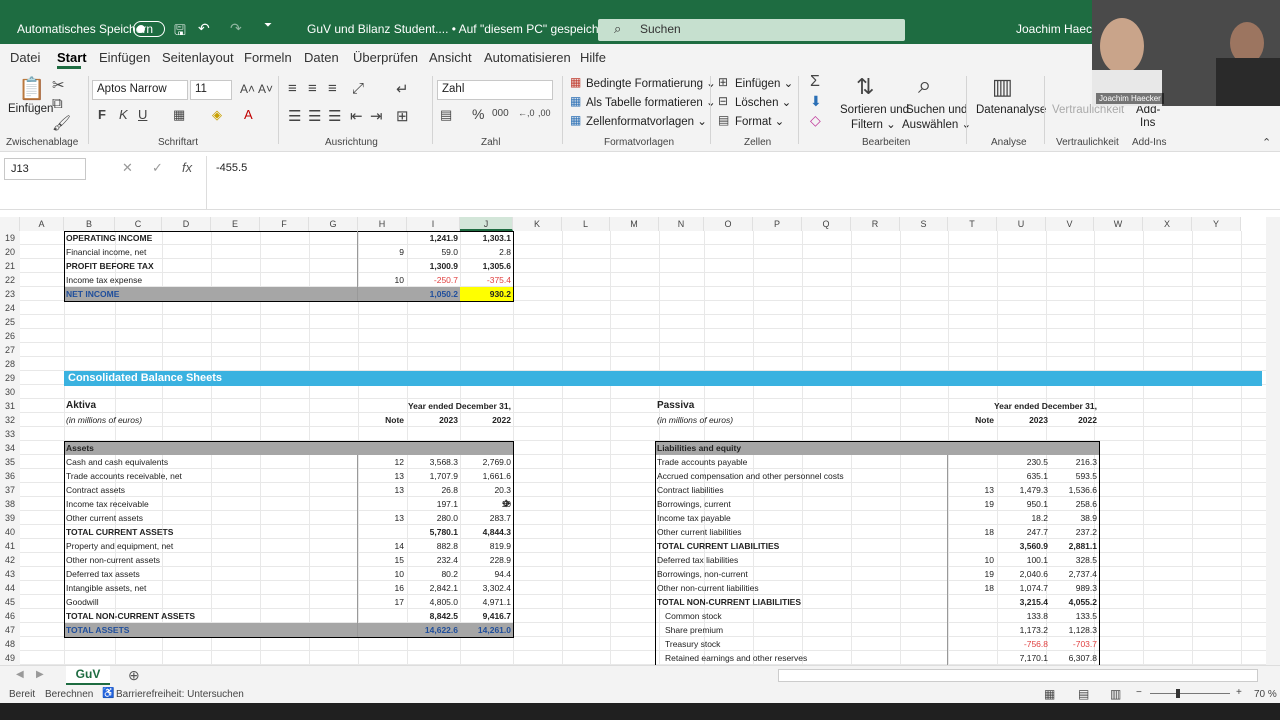  Describe the element at coordinates (875, 224) in the screenshot. I see `column-header-r: R` at that location.